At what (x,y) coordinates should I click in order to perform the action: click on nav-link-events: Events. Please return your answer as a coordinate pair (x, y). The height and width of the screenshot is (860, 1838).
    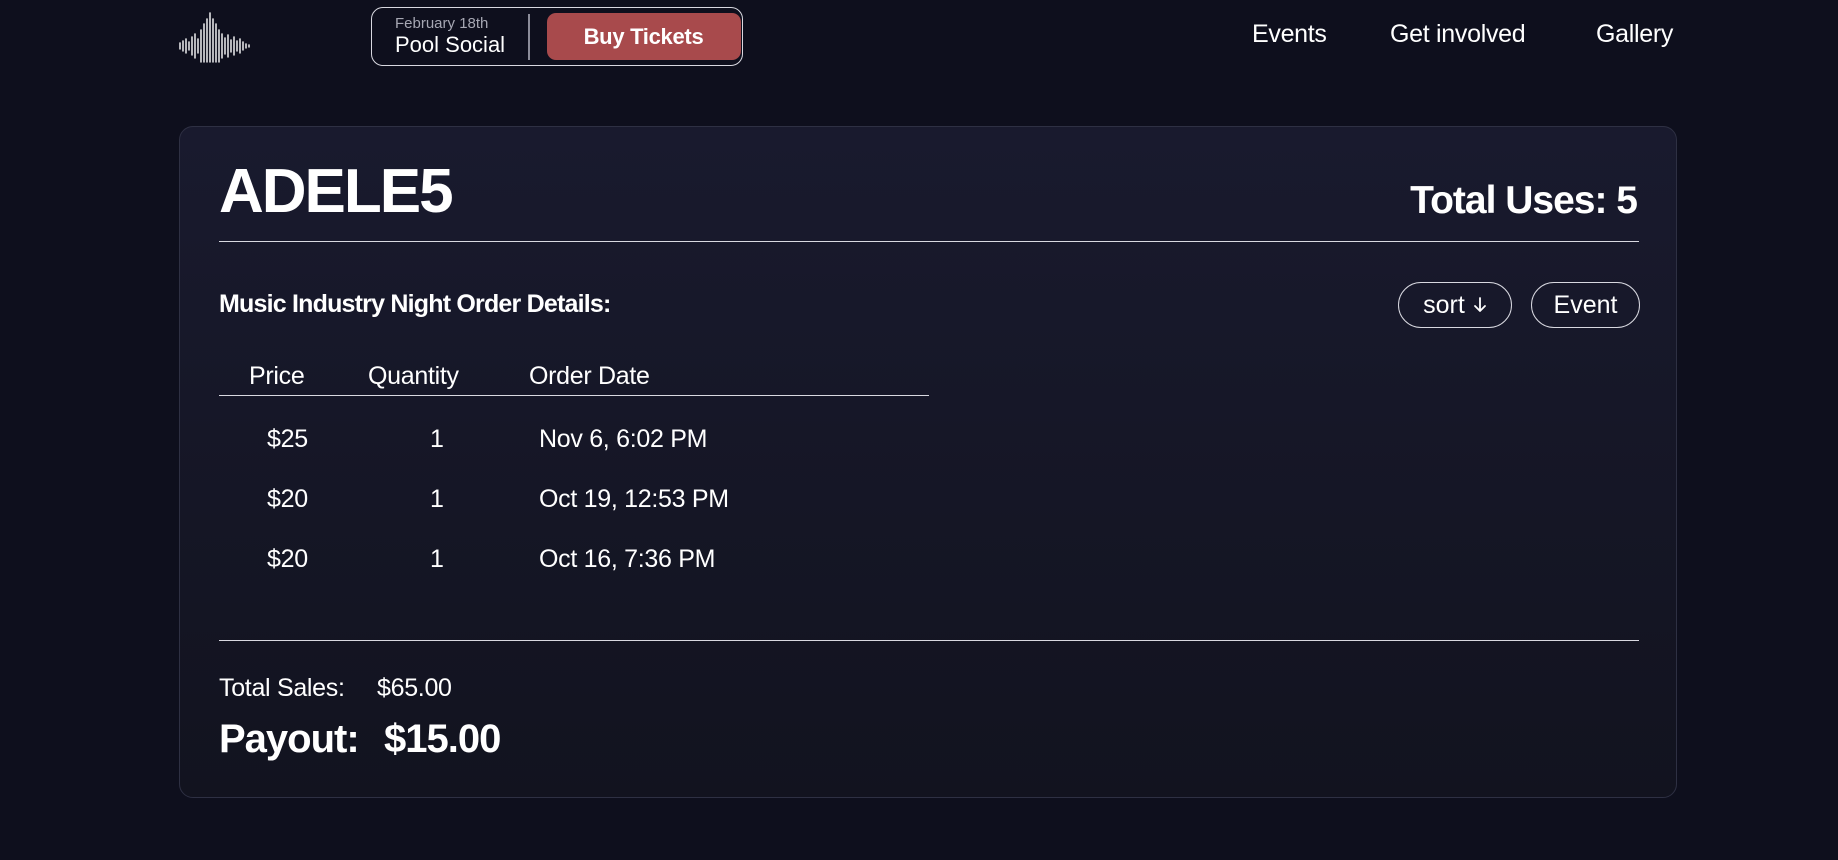
    Looking at the image, I should click on (1289, 34).